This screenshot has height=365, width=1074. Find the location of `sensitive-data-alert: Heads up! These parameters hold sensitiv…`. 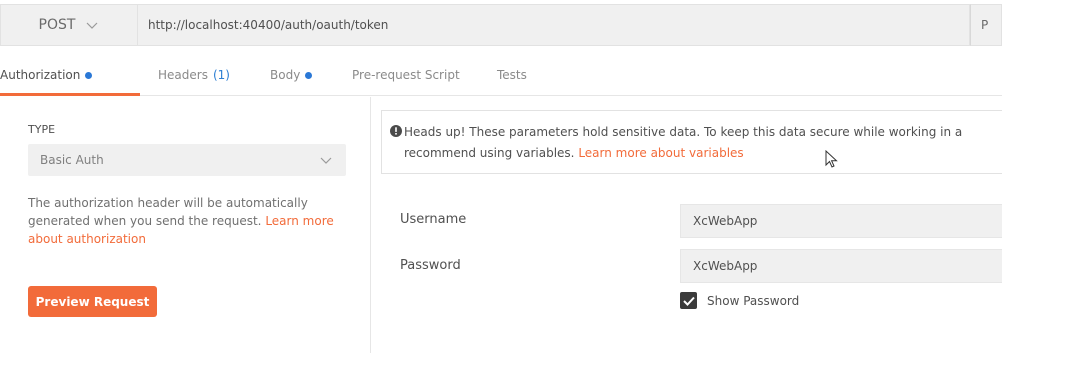

sensitive-data-alert: Heads up! These parameters hold sensitiv… is located at coordinates (691, 142).